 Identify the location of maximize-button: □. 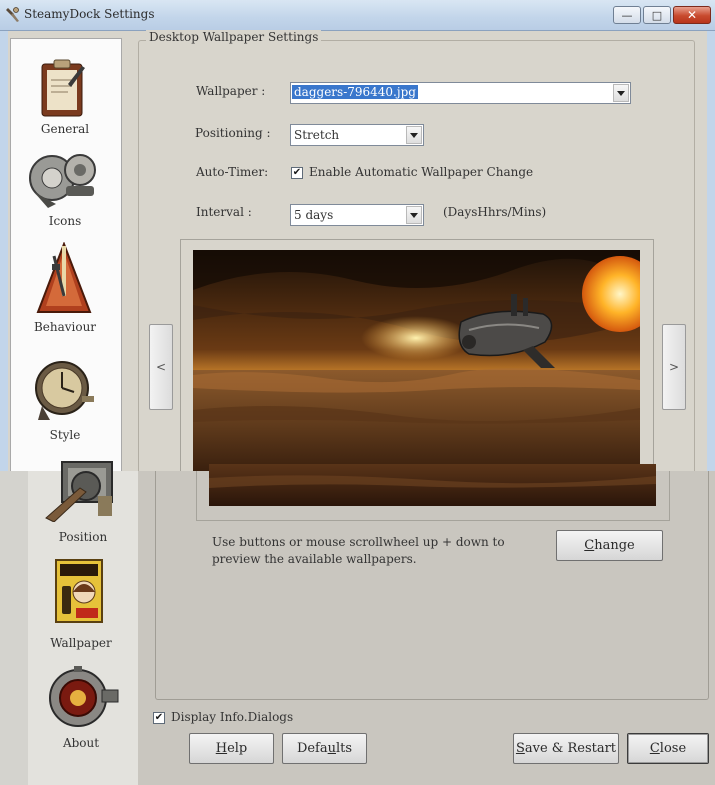
(657, 15).